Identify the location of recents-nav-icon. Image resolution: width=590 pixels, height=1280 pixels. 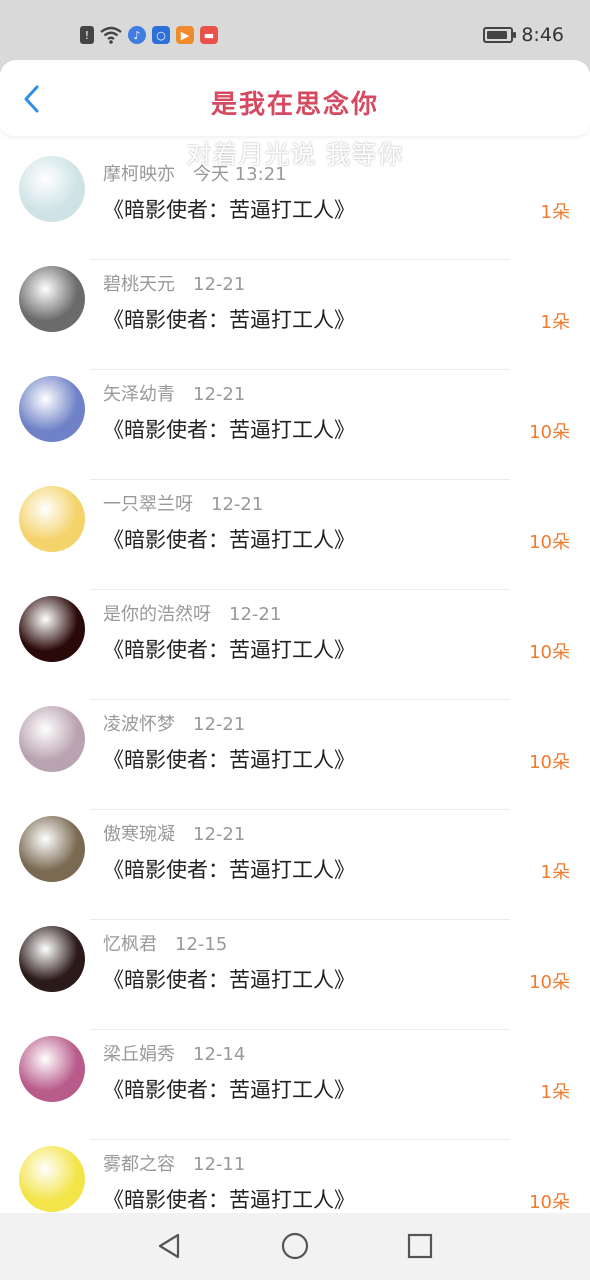
(420, 1246).